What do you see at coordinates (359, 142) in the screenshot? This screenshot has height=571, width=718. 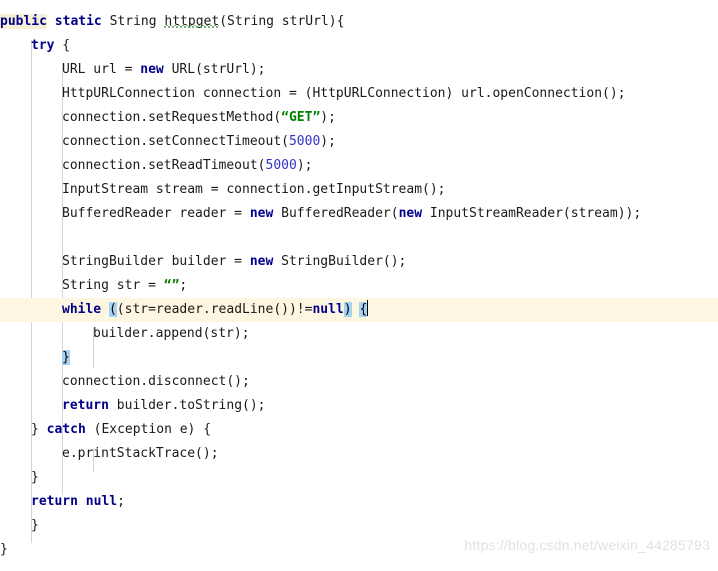 I see `code-line: connection.setConnectTimeout(5000);` at bounding box center [359, 142].